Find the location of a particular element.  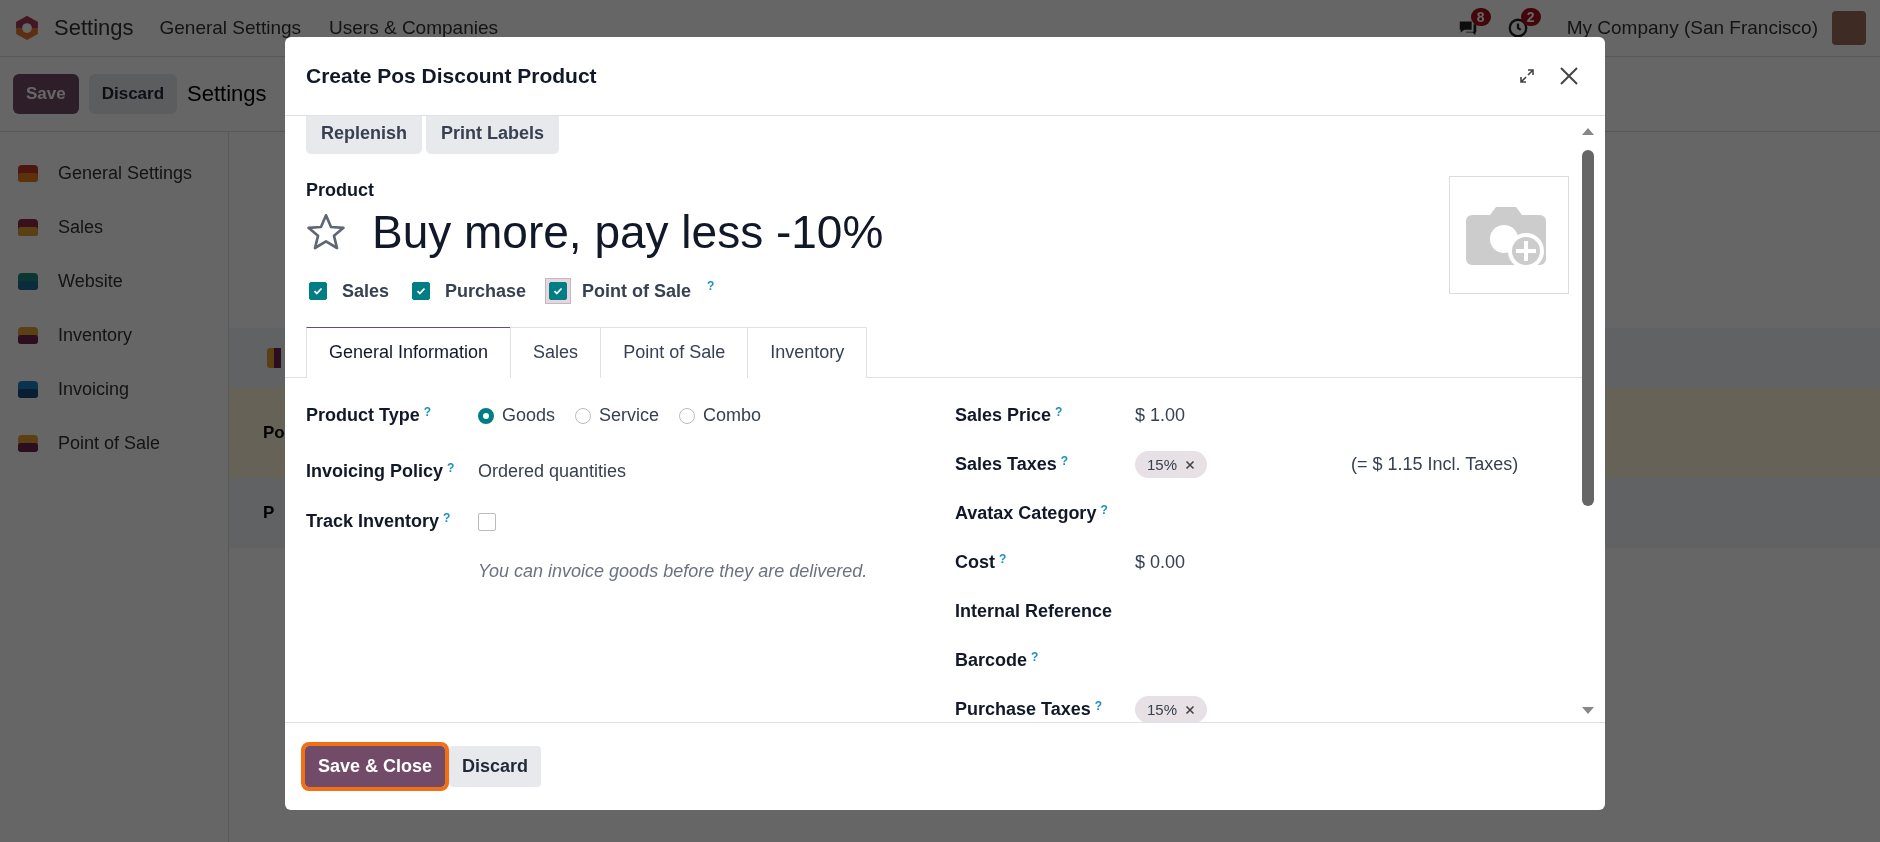

tab: Sales is located at coordinates (556, 352).